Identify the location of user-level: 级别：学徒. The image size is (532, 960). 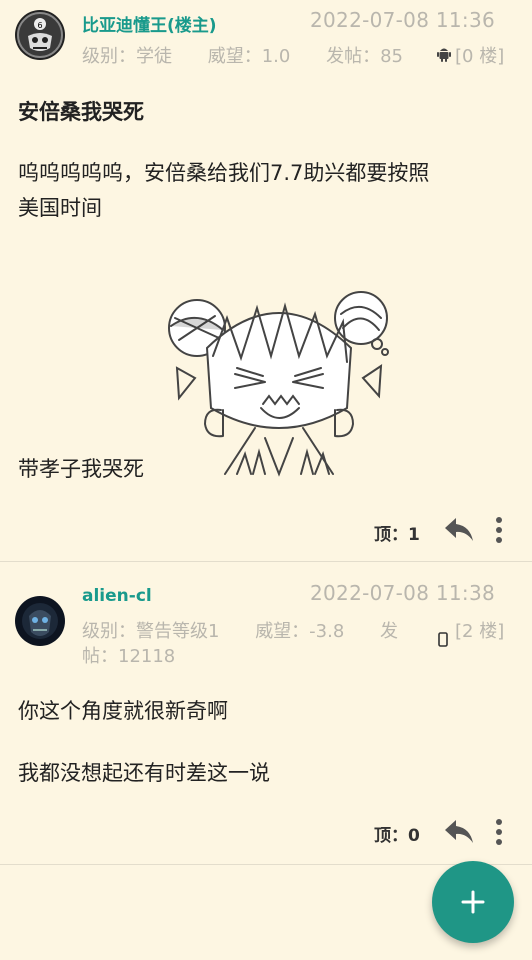
(127, 56).